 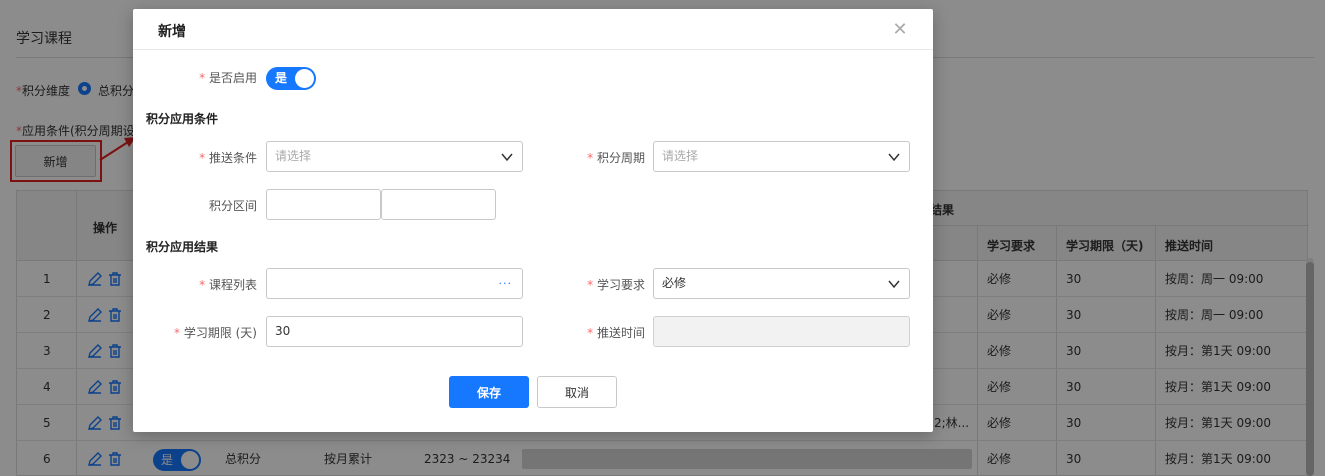 I want to click on save-button: 保存, so click(x=489, y=392).